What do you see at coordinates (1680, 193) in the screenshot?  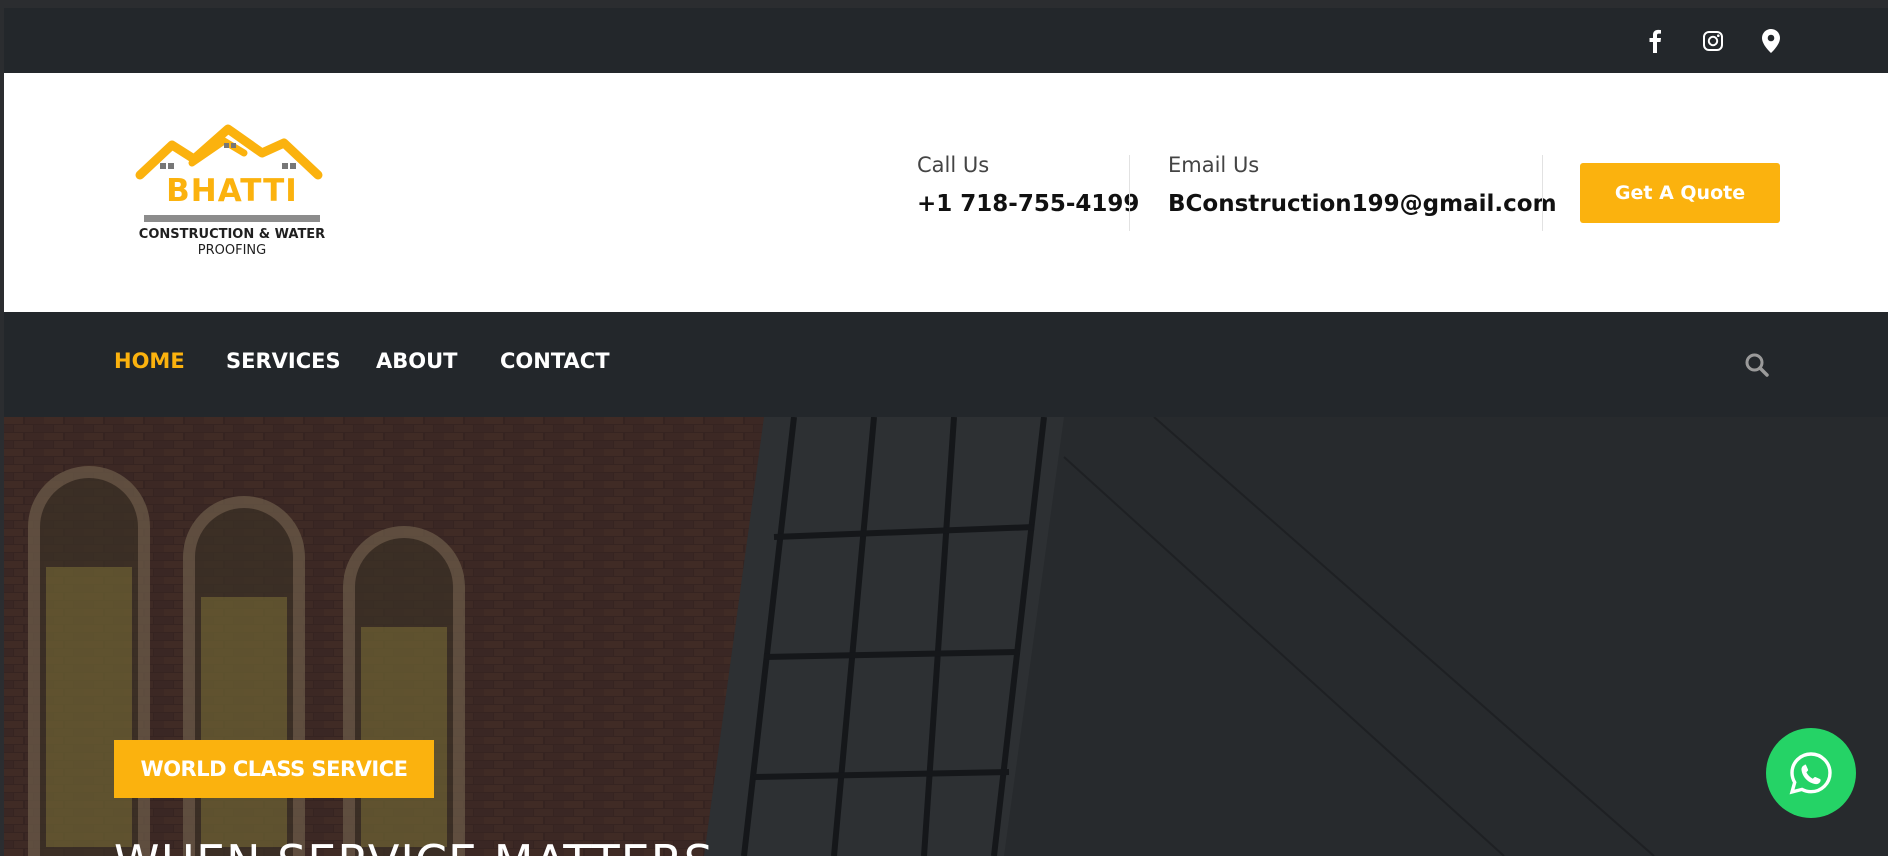 I see `get-a-quote-button: Get A Quote` at bounding box center [1680, 193].